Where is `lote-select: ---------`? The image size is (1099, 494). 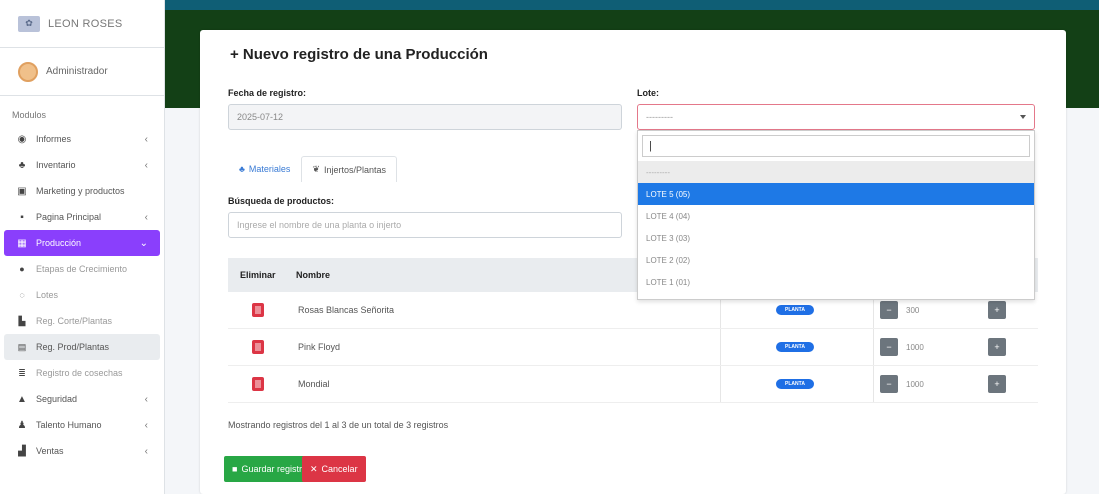 lote-select: --------- is located at coordinates (836, 117).